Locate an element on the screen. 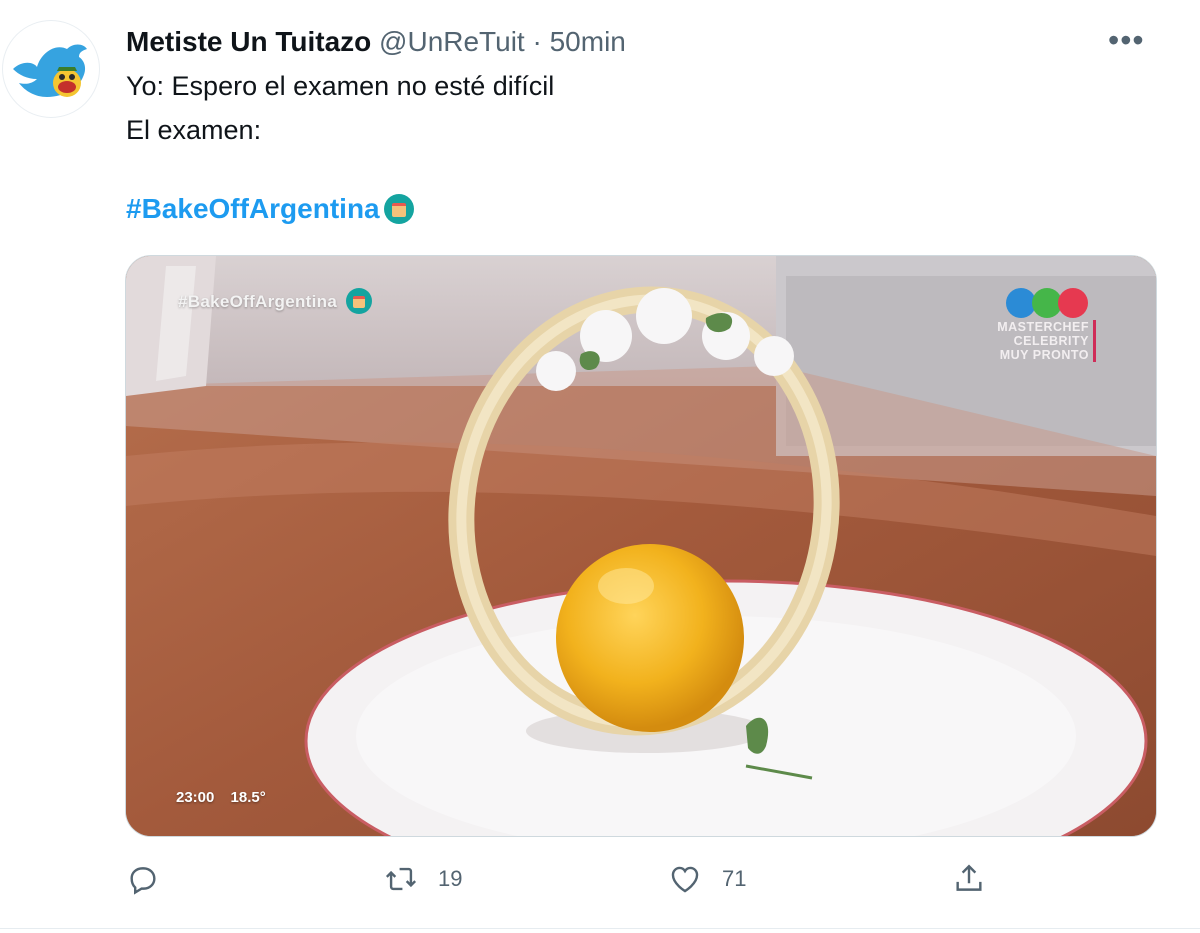 The width and height of the screenshot is (1200, 933). temperature: 18.5° is located at coordinates (248, 797).